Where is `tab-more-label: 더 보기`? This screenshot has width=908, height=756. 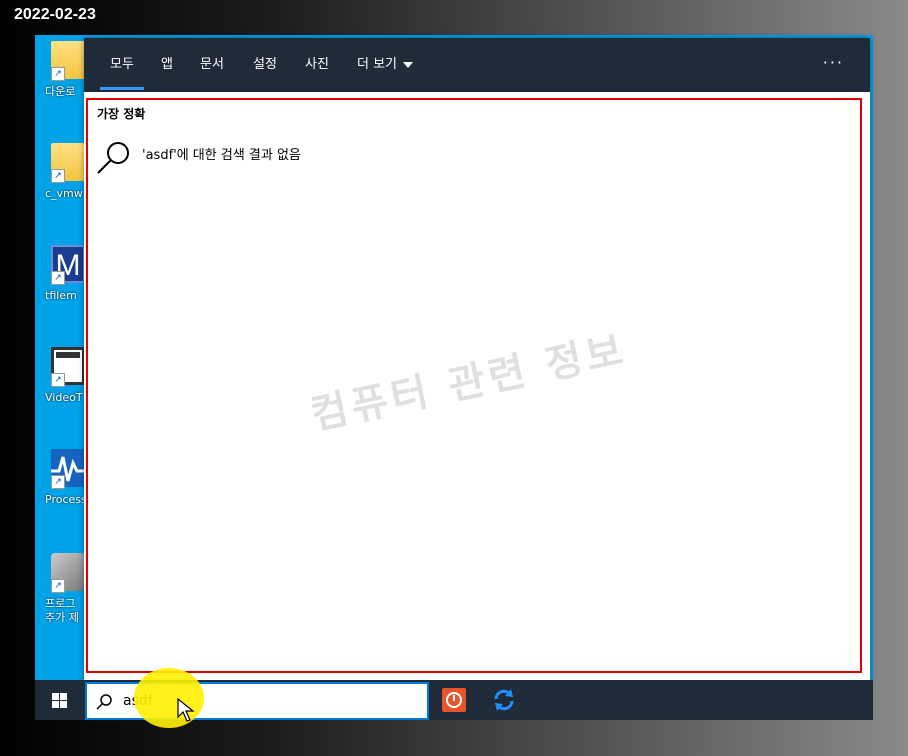
tab-more-label: 더 보기 is located at coordinates (377, 64).